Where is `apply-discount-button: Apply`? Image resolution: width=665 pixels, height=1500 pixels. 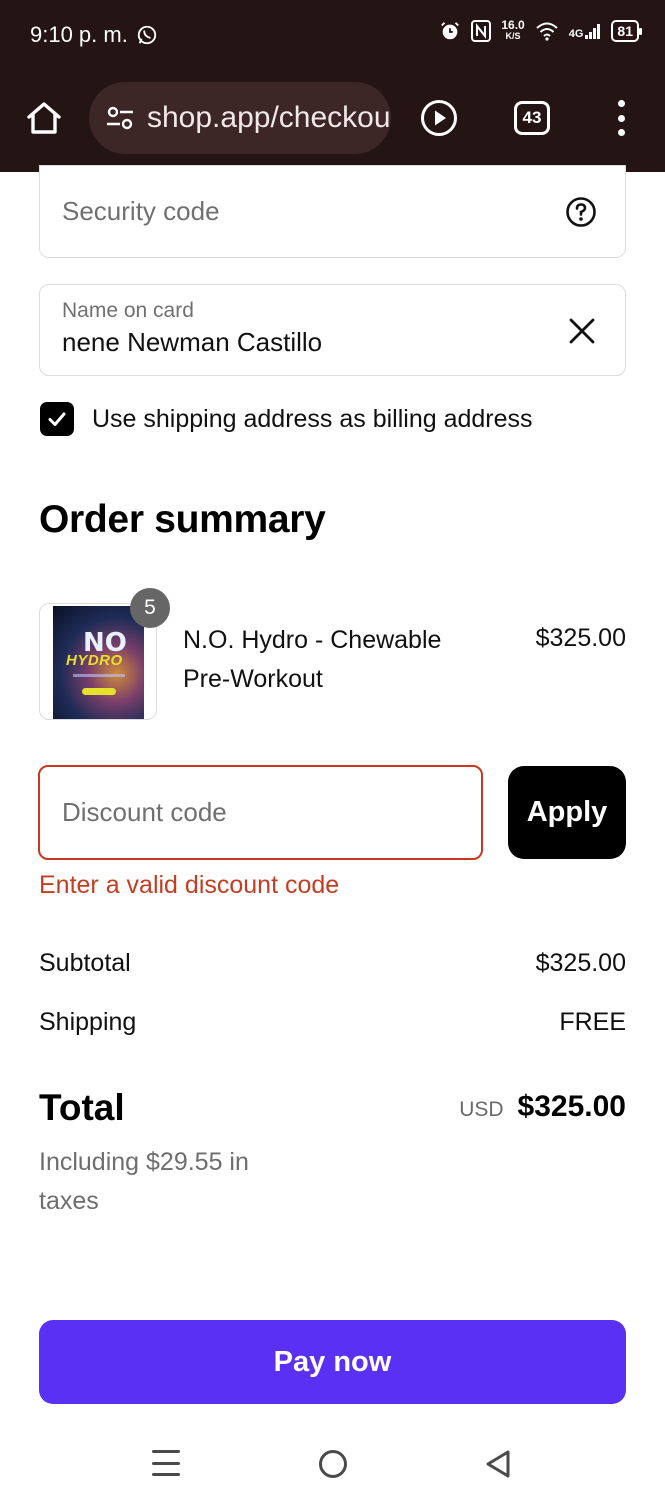 apply-discount-button: Apply is located at coordinates (567, 812).